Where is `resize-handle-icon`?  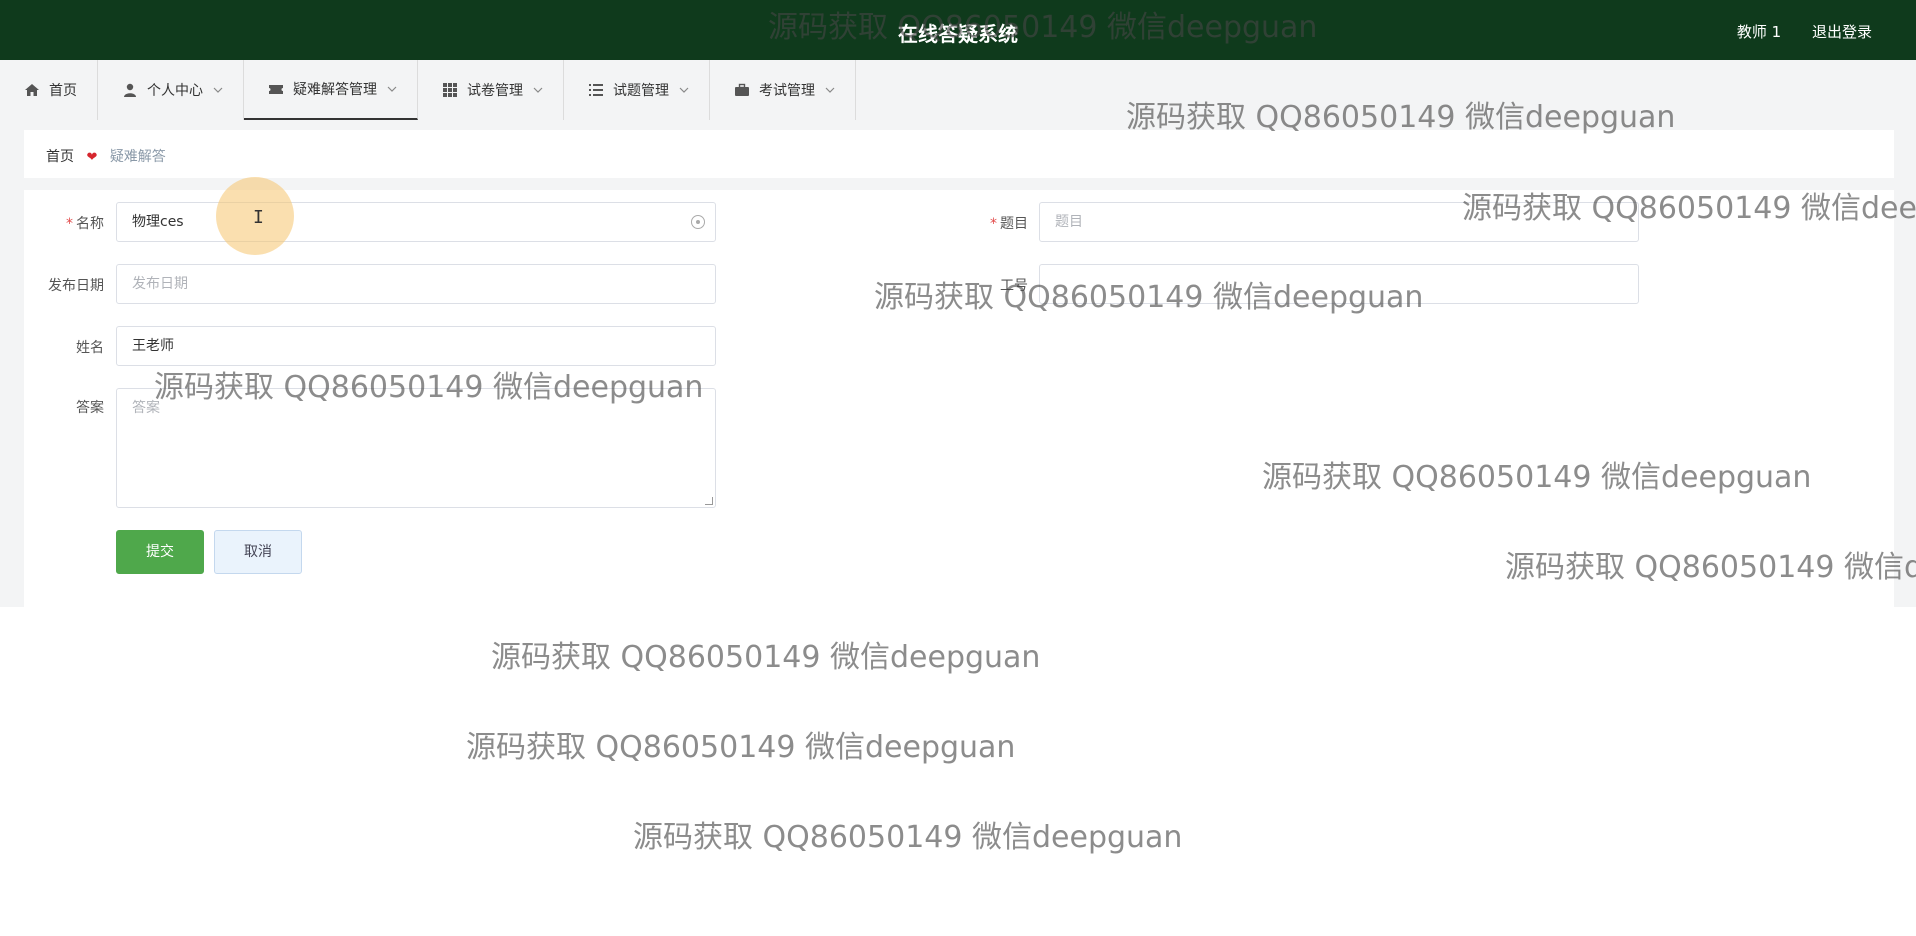
resize-handle-icon is located at coordinates (709, 501).